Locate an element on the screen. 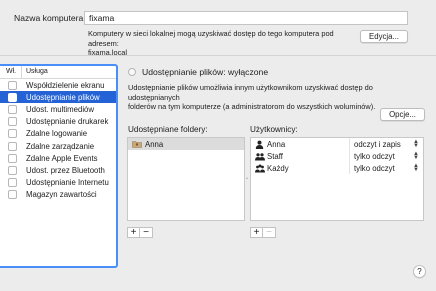  service-label: Zdalne logowanie is located at coordinates (57, 134).